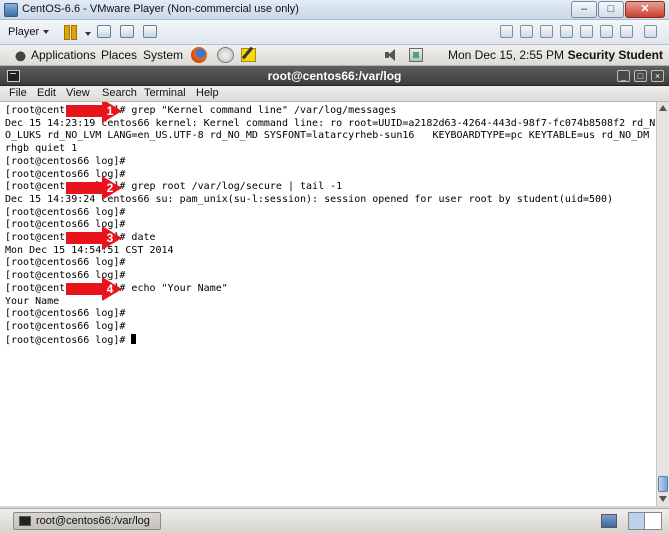 The image size is (669, 533). Describe the element at coordinates (611, 9) in the screenshot. I see `maximize-button: □` at that location.